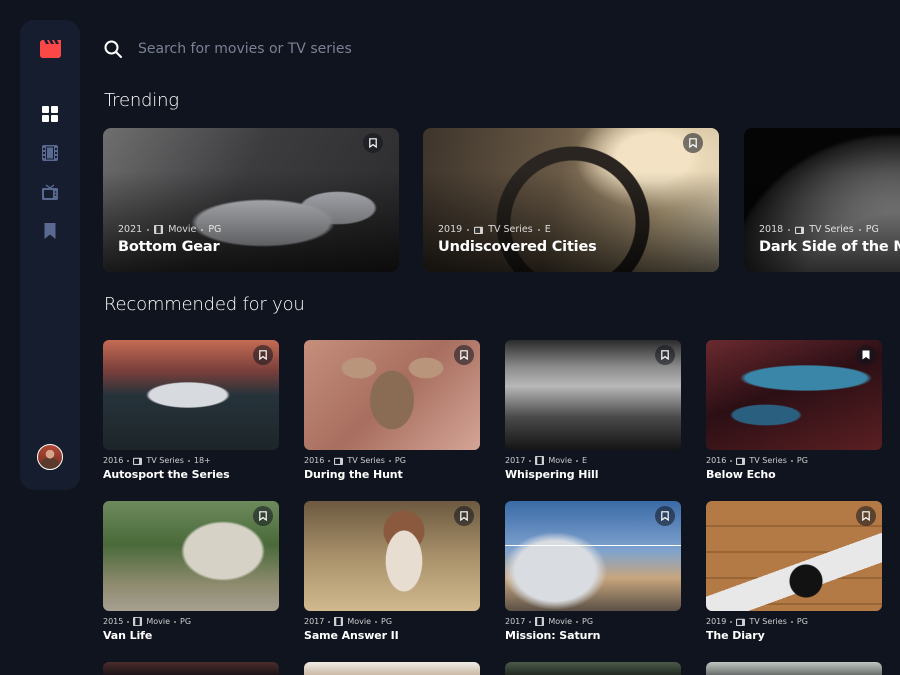 The width and height of the screenshot is (900, 675). What do you see at coordinates (819, 229) in the screenshot?
I see `card-meta: 2018 TV Series PG` at bounding box center [819, 229].